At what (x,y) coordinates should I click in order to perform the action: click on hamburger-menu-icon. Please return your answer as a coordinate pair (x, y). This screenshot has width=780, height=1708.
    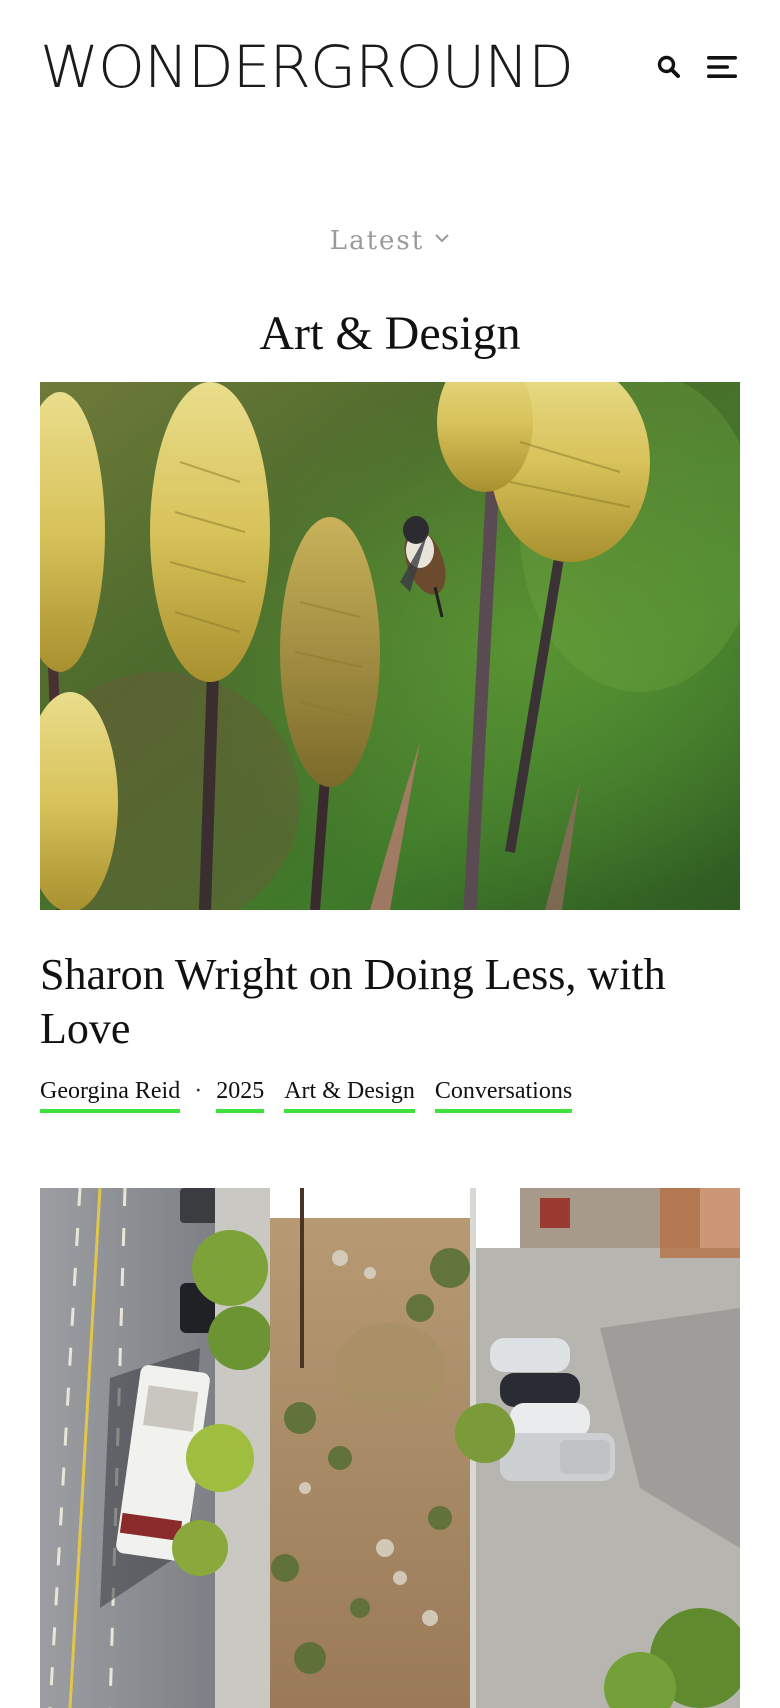
    Looking at the image, I should click on (722, 67).